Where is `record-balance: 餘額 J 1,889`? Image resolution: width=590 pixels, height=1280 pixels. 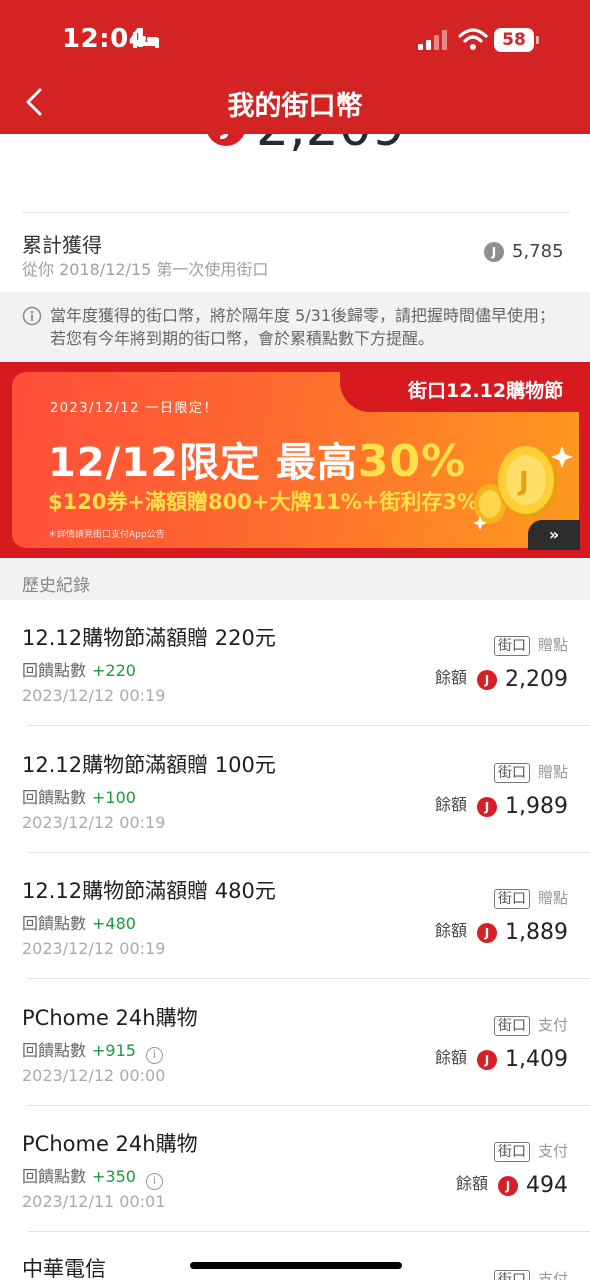
record-balance: 餘額 J 1,889 is located at coordinates (501, 931).